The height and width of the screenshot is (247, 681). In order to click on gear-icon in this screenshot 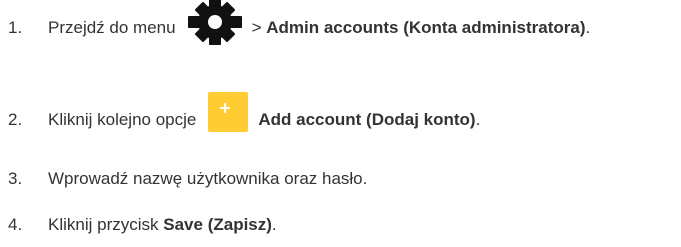, I will do `click(214, 22)`.